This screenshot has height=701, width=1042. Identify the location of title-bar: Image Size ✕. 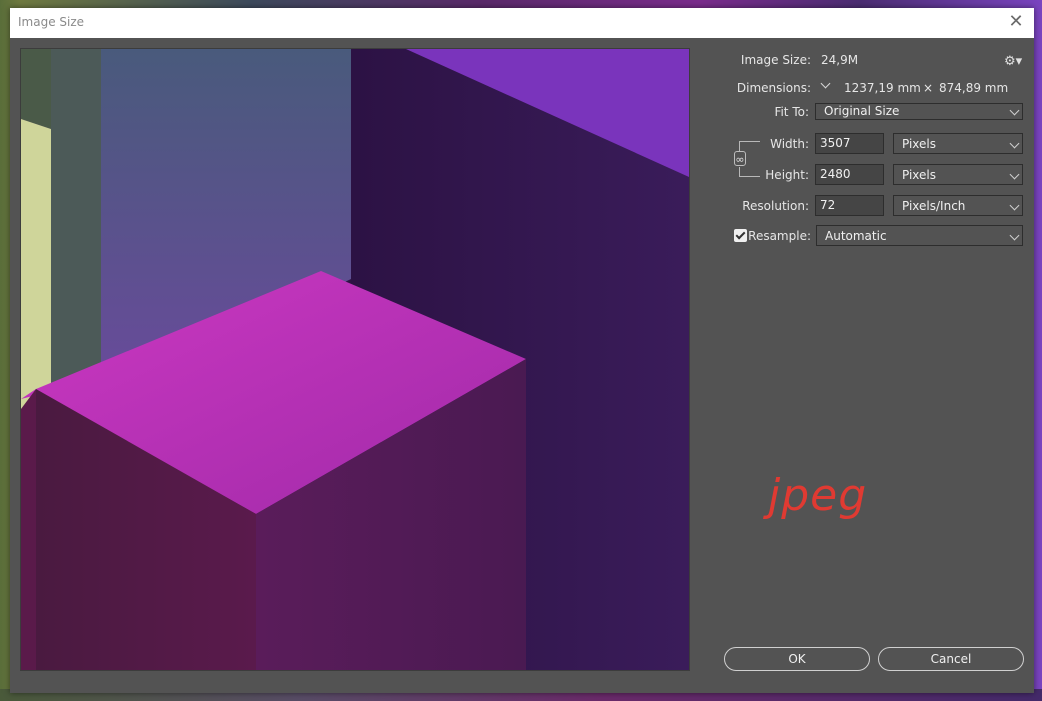
(522, 23).